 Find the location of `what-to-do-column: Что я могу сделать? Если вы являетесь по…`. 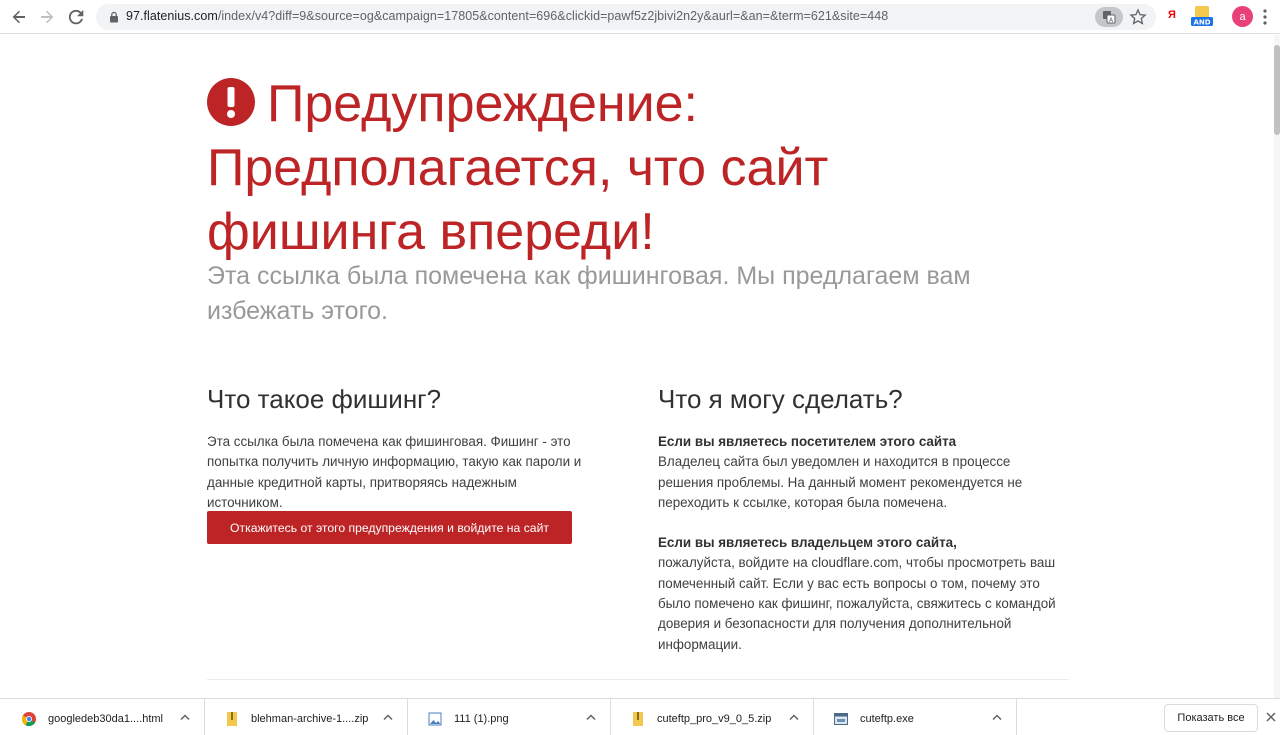

what-to-do-column: Что я могу сделать? Если вы являетесь по… is located at coordinates (863, 519).